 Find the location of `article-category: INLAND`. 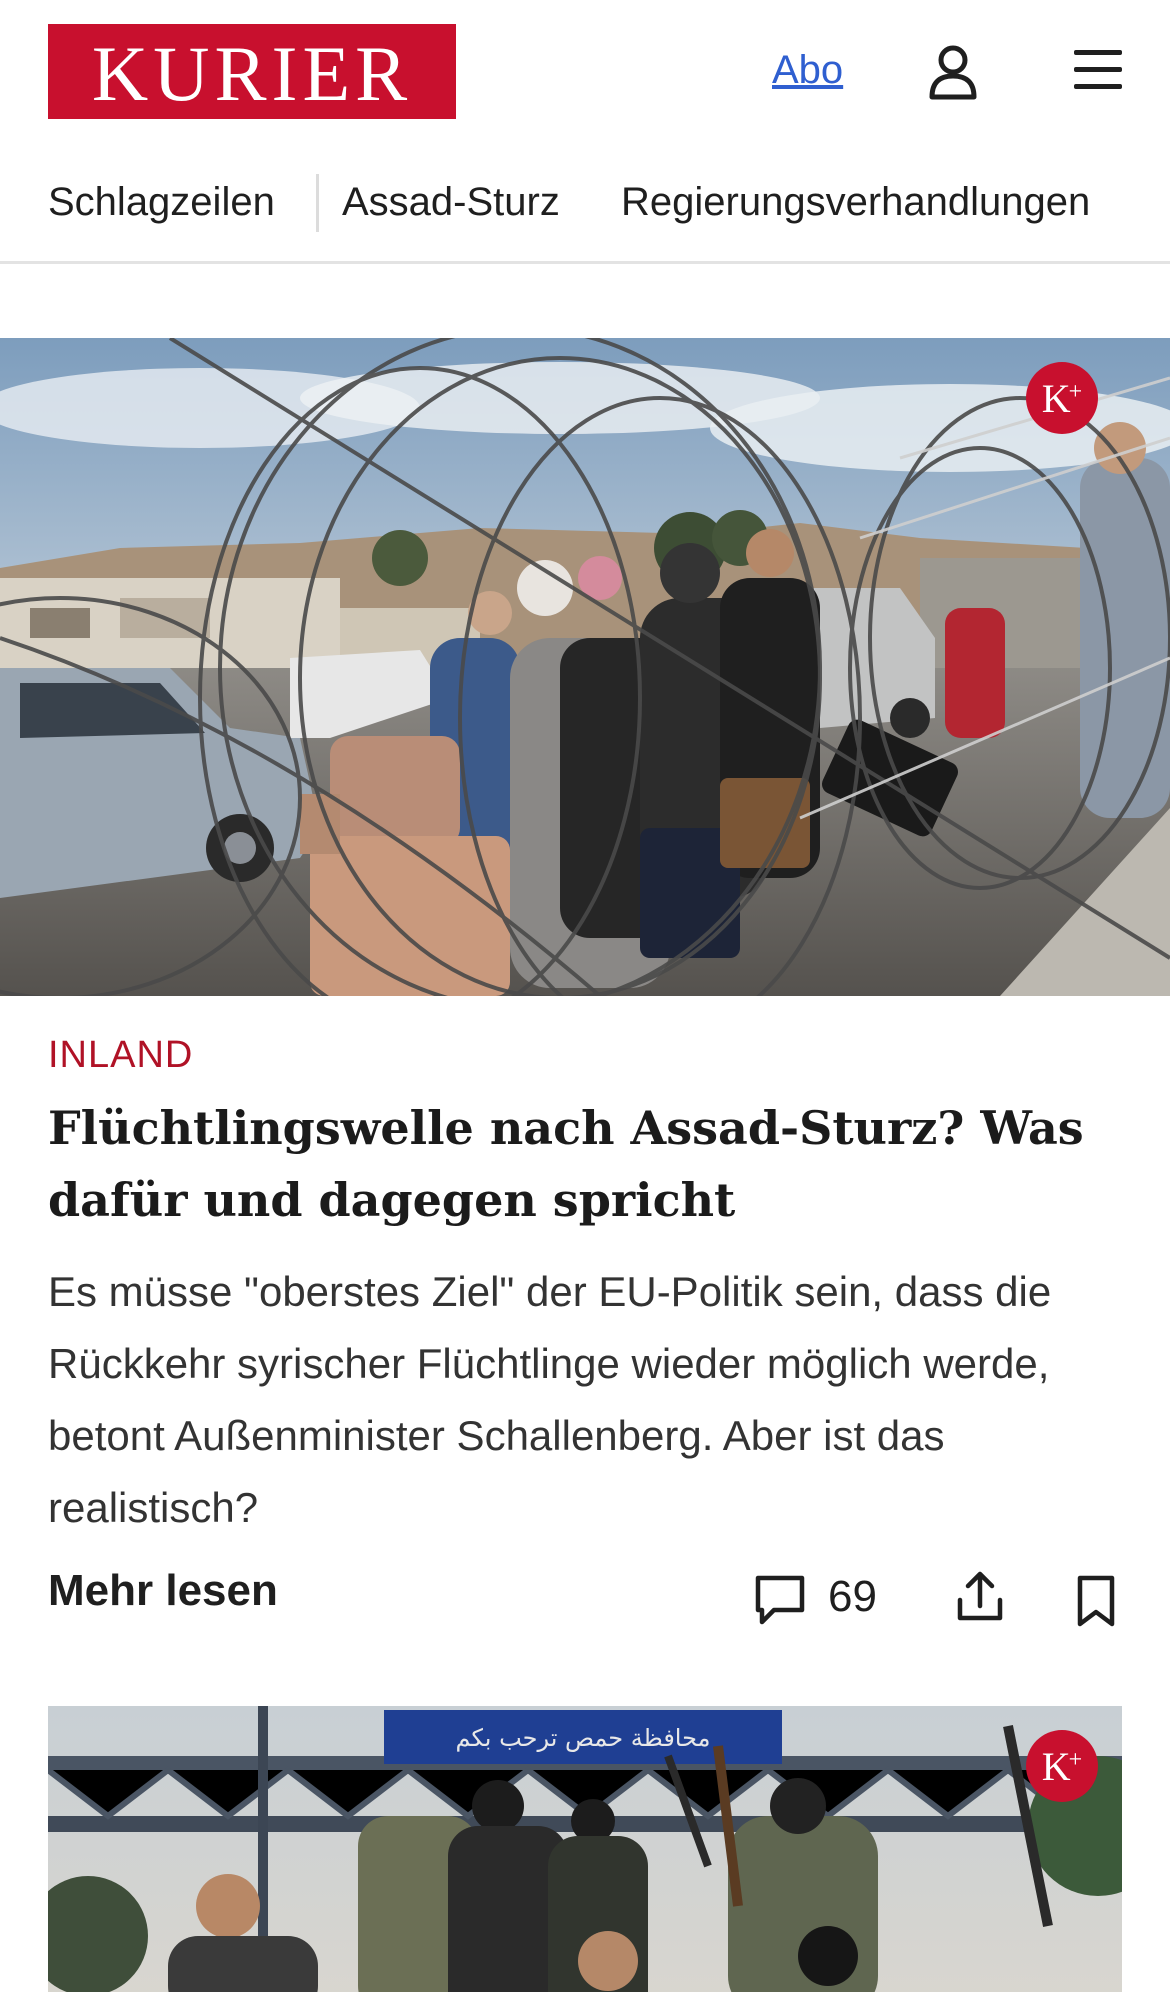

article-category: INLAND is located at coordinates (120, 1055).